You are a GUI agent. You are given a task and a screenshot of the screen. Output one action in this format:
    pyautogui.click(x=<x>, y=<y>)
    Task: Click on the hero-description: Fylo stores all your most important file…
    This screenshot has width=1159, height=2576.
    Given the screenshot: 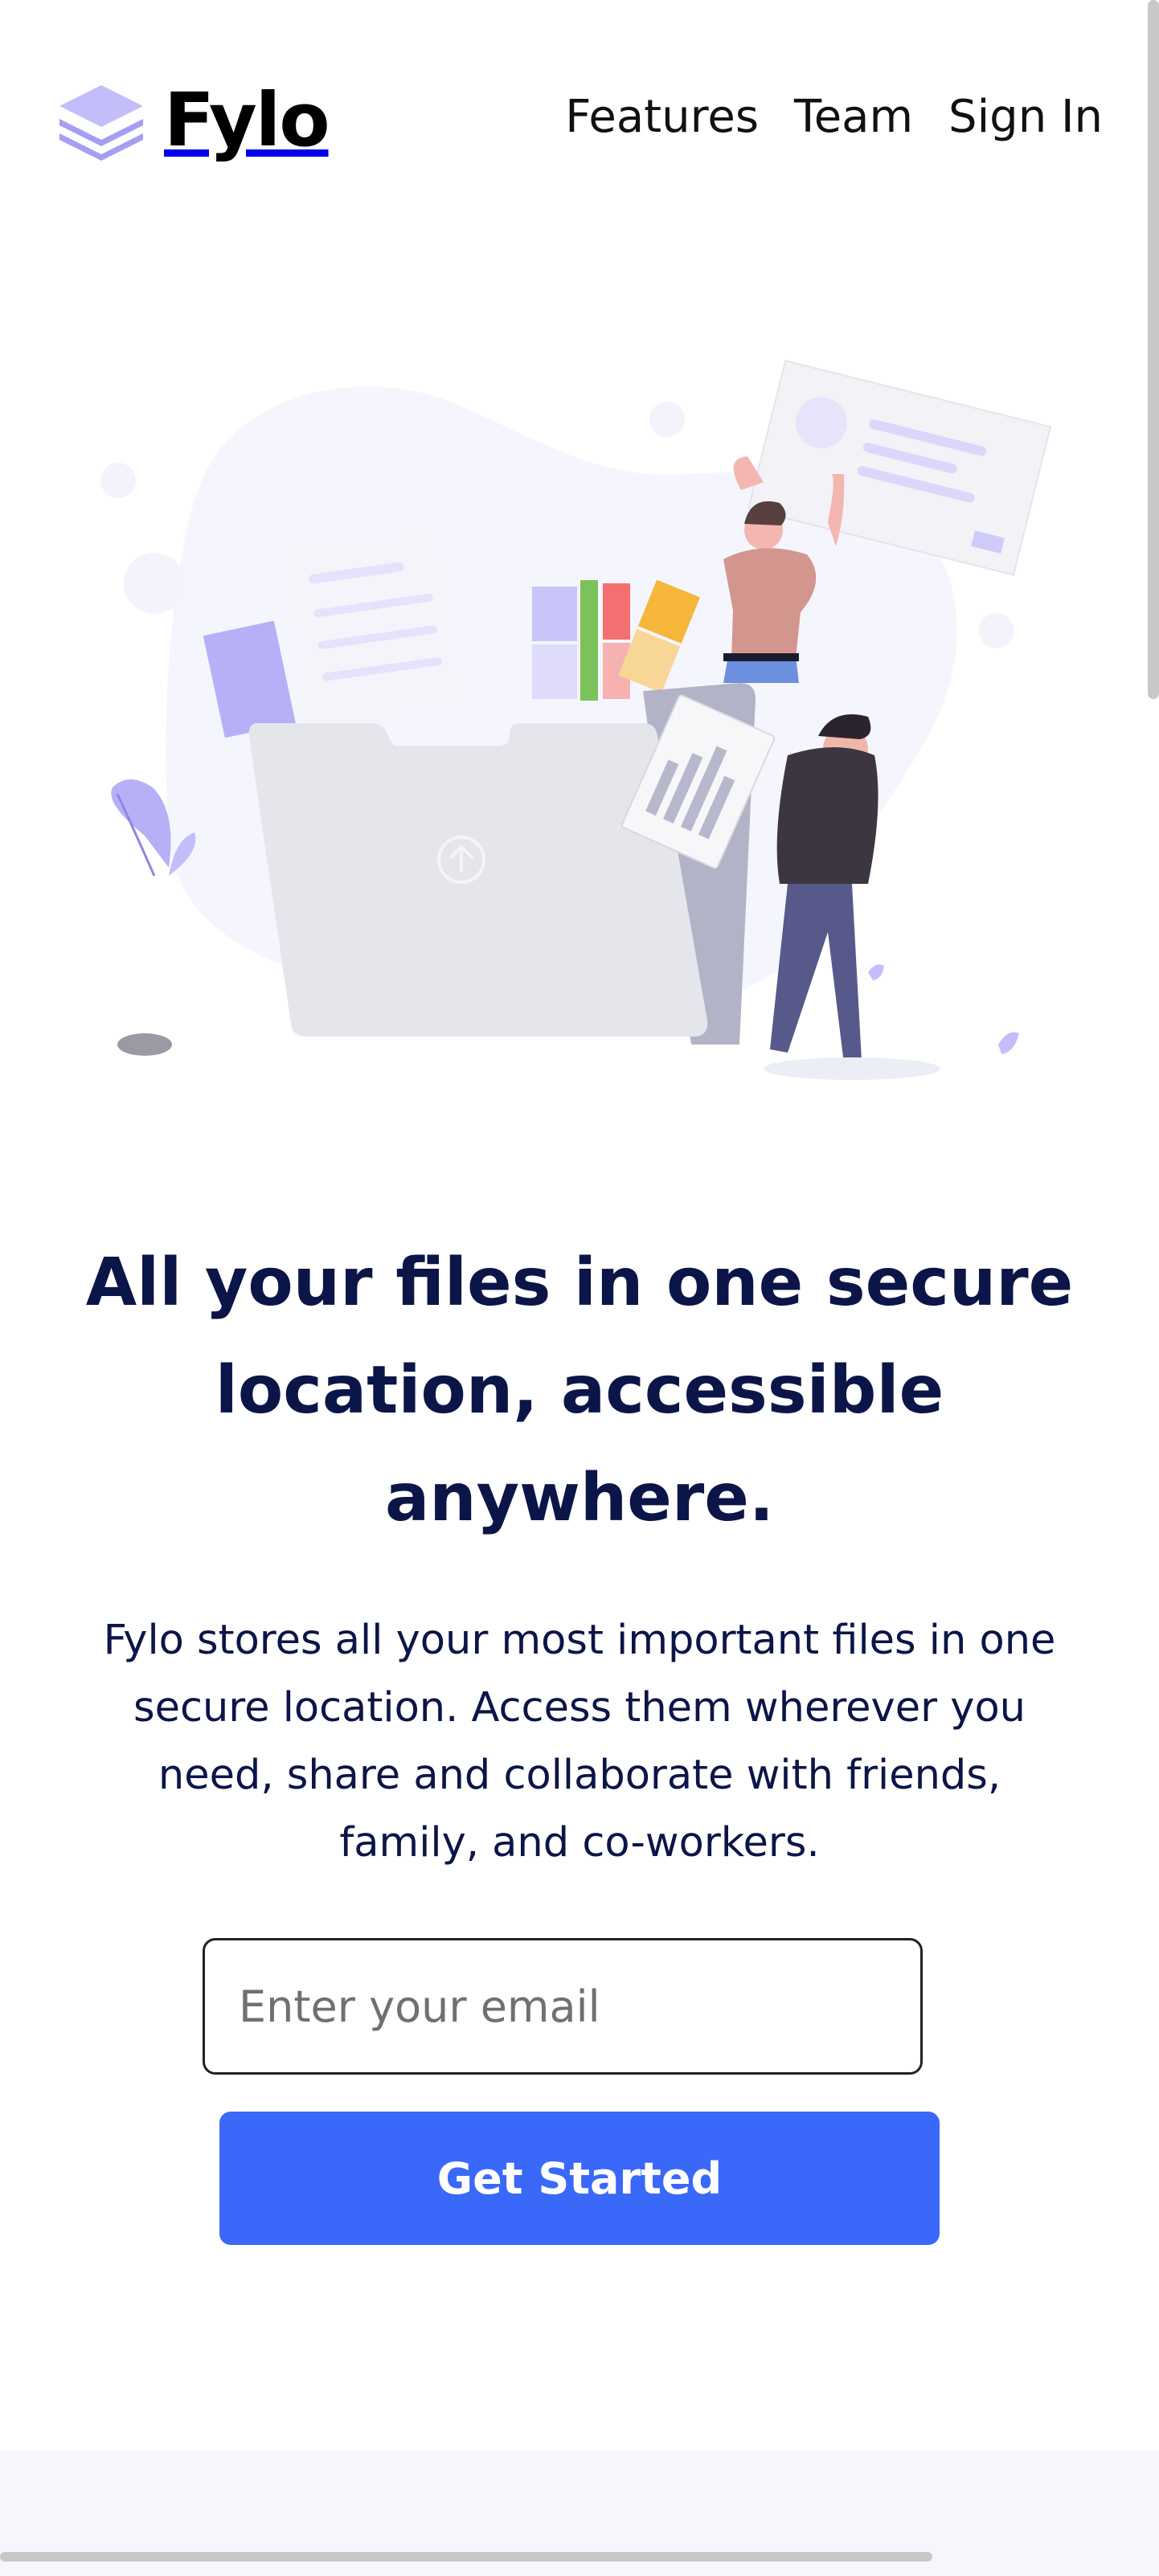 What is the action you would take?
    pyautogui.click(x=580, y=1742)
    